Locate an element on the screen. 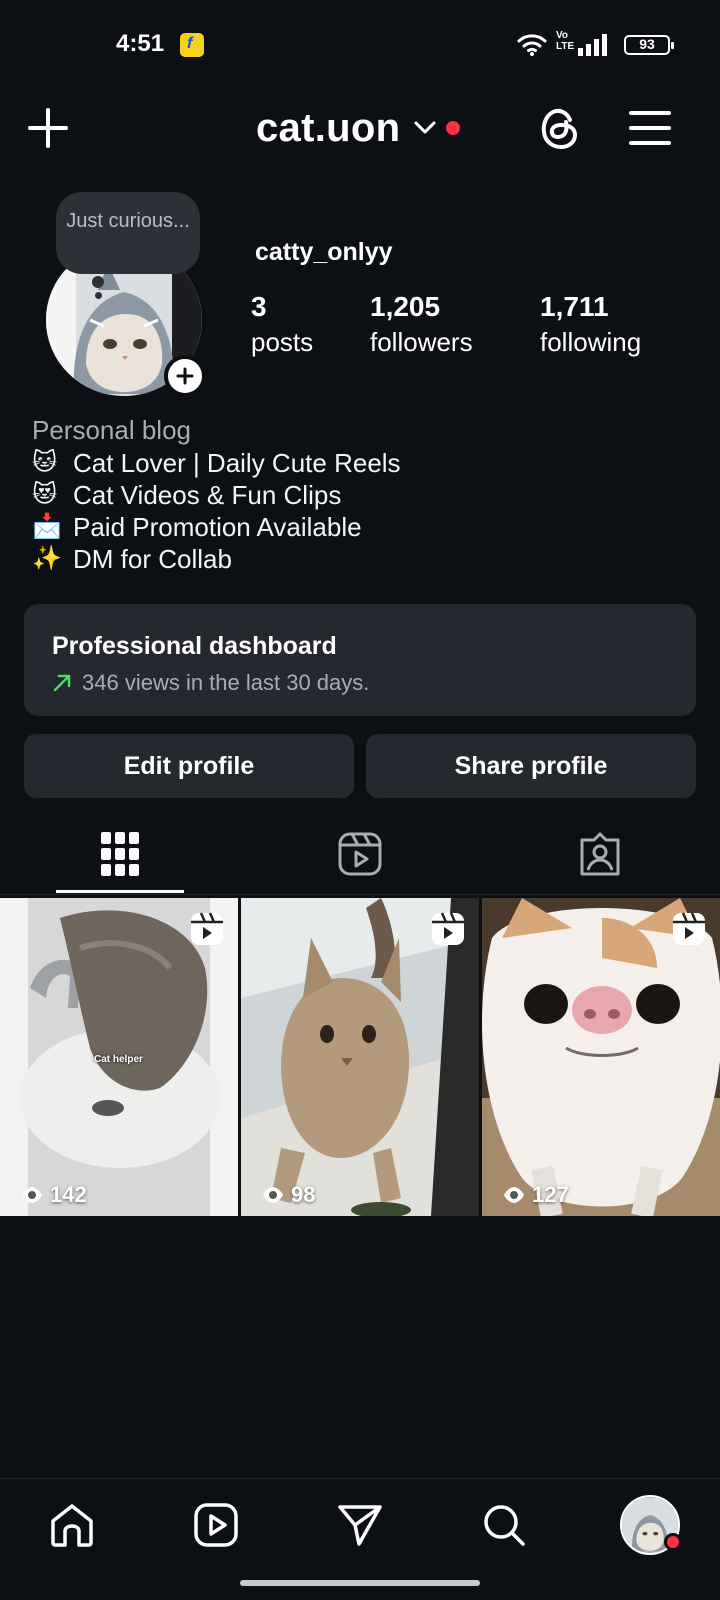 Image resolution: width=720 pixels, height=1600 pixels. tab-divider is located at coordinates (360, 894).